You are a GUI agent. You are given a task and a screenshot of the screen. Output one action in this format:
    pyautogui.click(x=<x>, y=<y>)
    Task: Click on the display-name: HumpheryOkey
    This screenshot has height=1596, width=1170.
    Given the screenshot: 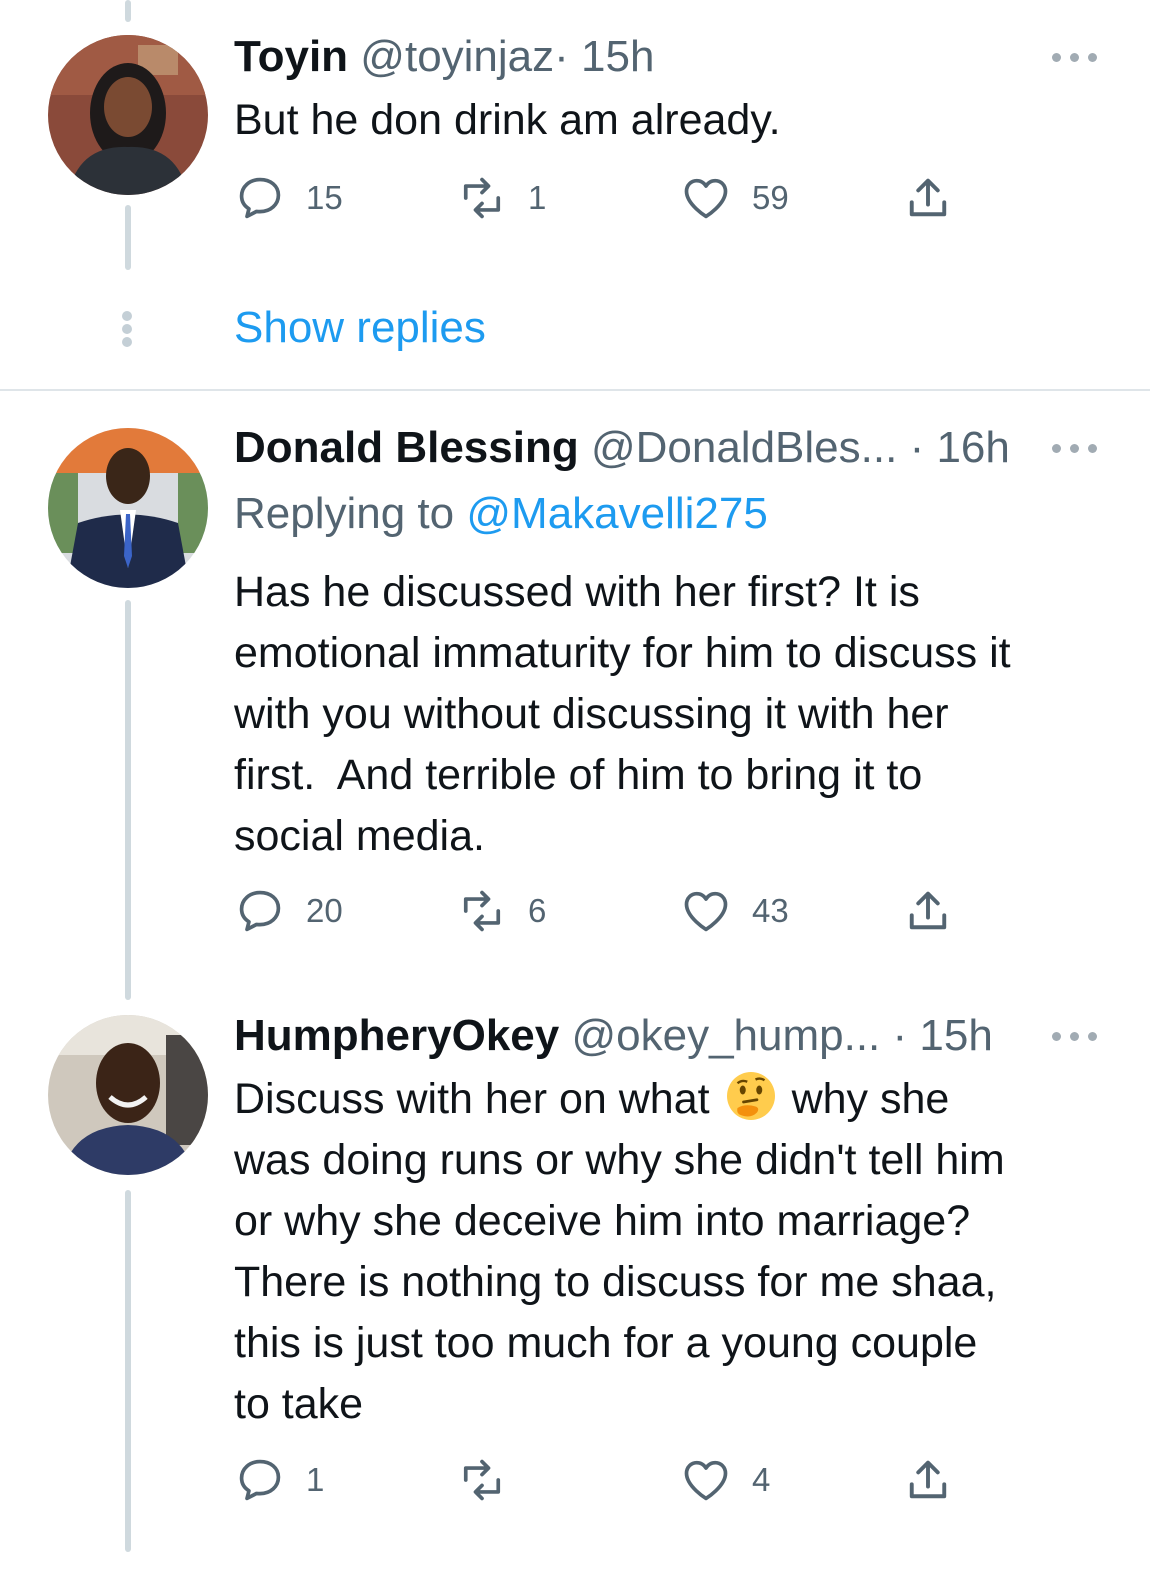 What is the action you would take?
    pyautogui.click(x=396, y=1035)
    